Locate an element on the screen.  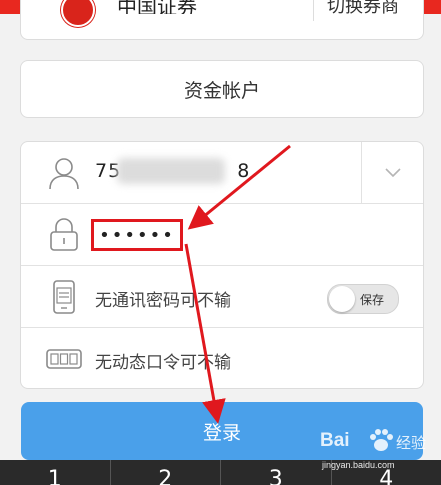
chevron-down-icon is located at coordinates (392, 172).